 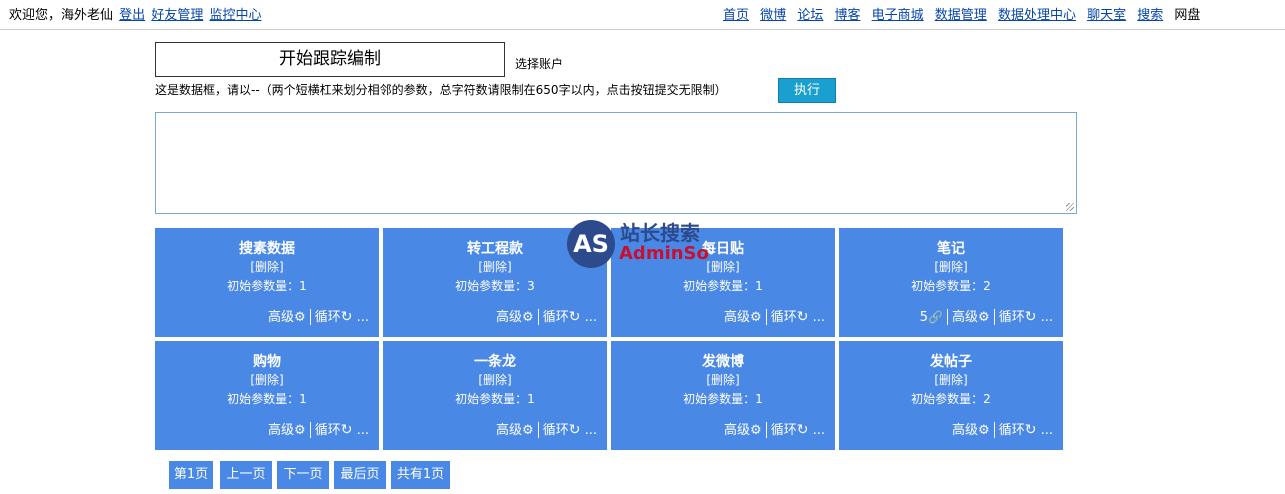 What do you see at coordinates (898, 15) in the screenshot?
I see `nav-shop: 电子商城` at bounding box center [898, 15].